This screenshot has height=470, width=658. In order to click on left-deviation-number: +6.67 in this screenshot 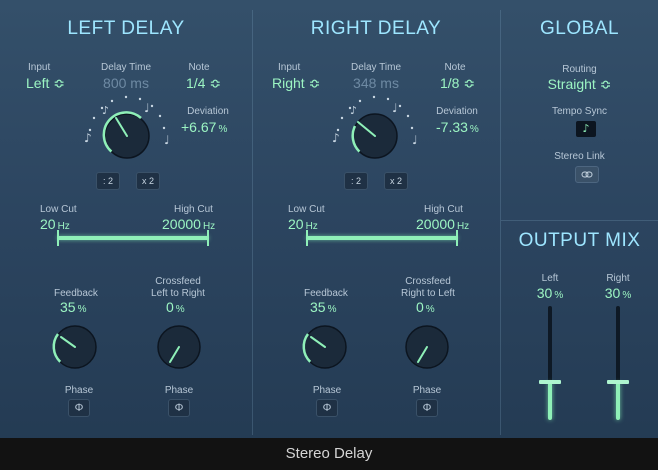, I will do `click(199, 127)`.